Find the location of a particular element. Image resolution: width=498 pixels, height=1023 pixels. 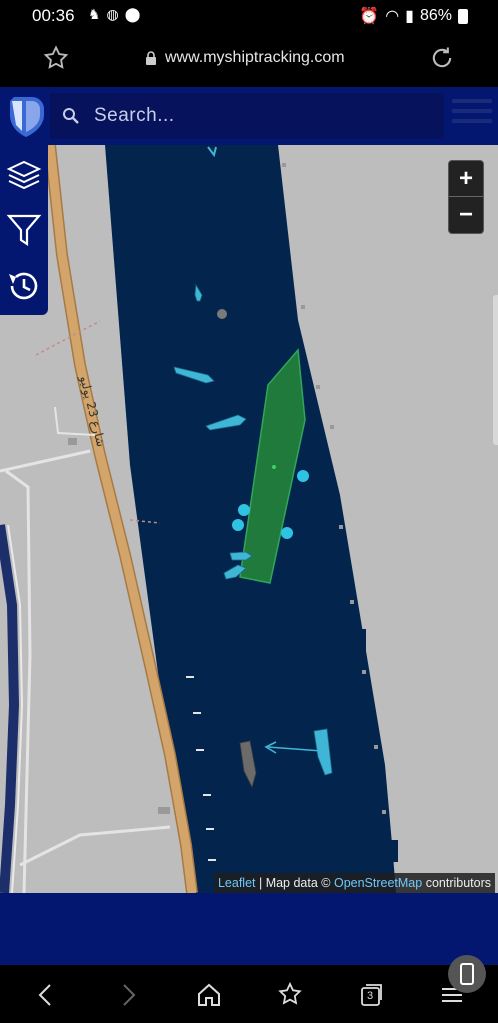

lock-icon is located at coordinates (151, 58).